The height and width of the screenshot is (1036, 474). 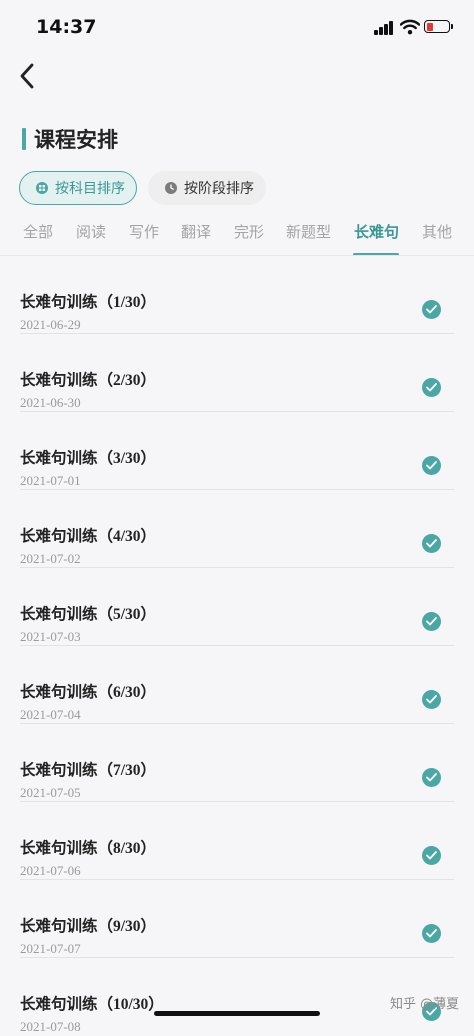 What do you see at coordinates (50, 1026) in the screenshot?
I see `lesson-date: 2021-07-08` at bounding box center [50, 1026].